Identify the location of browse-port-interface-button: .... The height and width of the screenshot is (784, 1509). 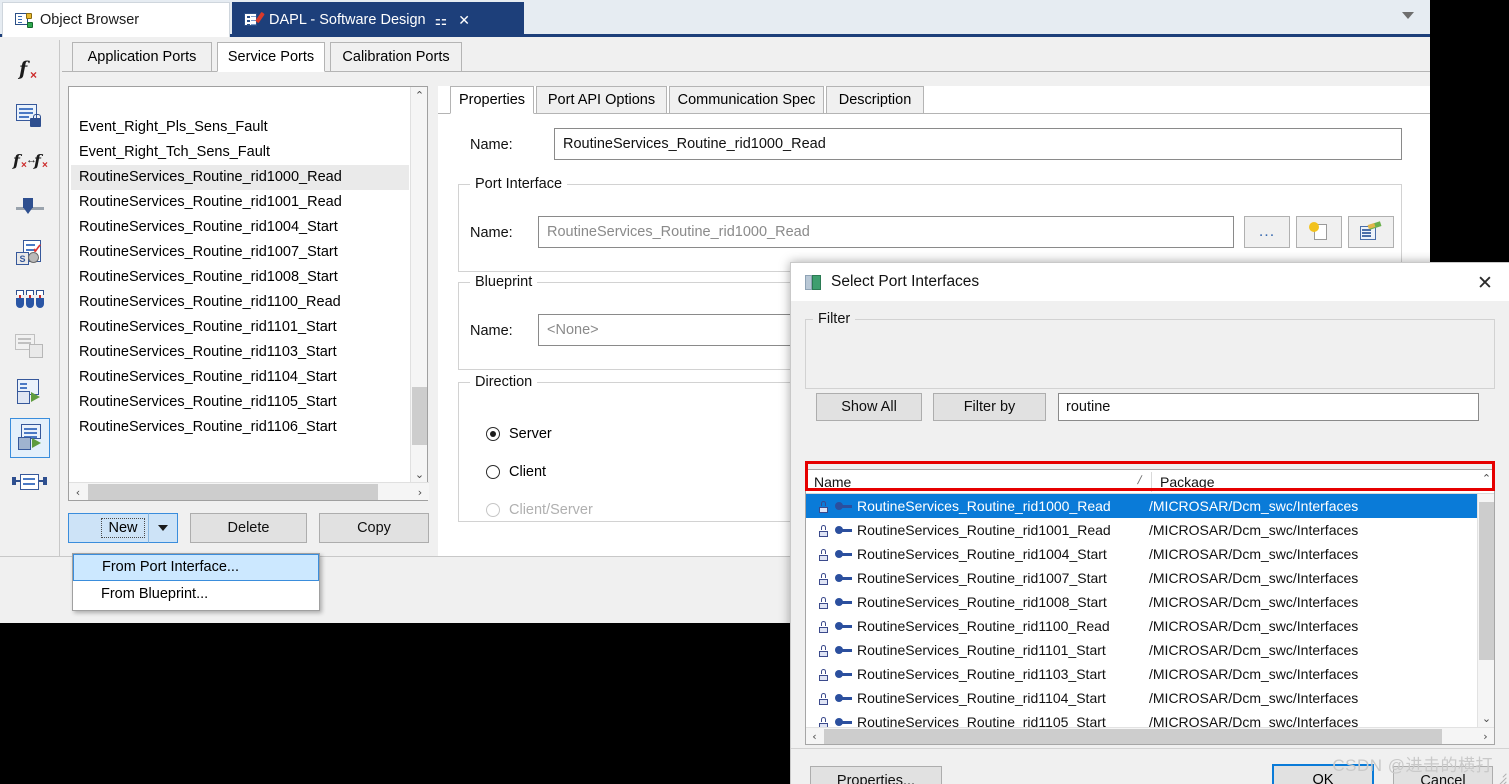
(1267, 232).